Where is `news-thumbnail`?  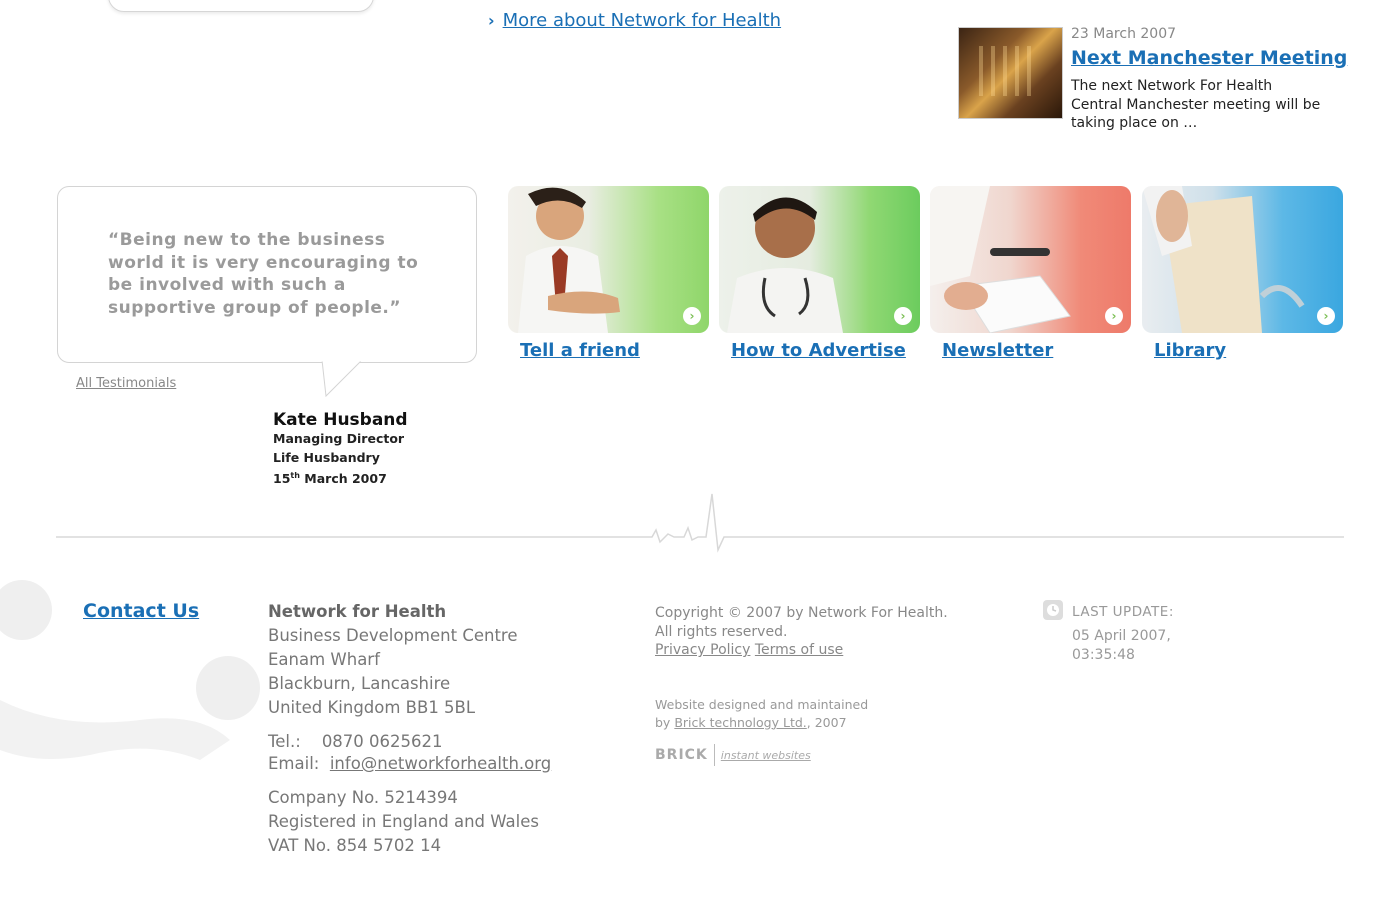
news-thumbnail is located at coordinates (1010, 73).